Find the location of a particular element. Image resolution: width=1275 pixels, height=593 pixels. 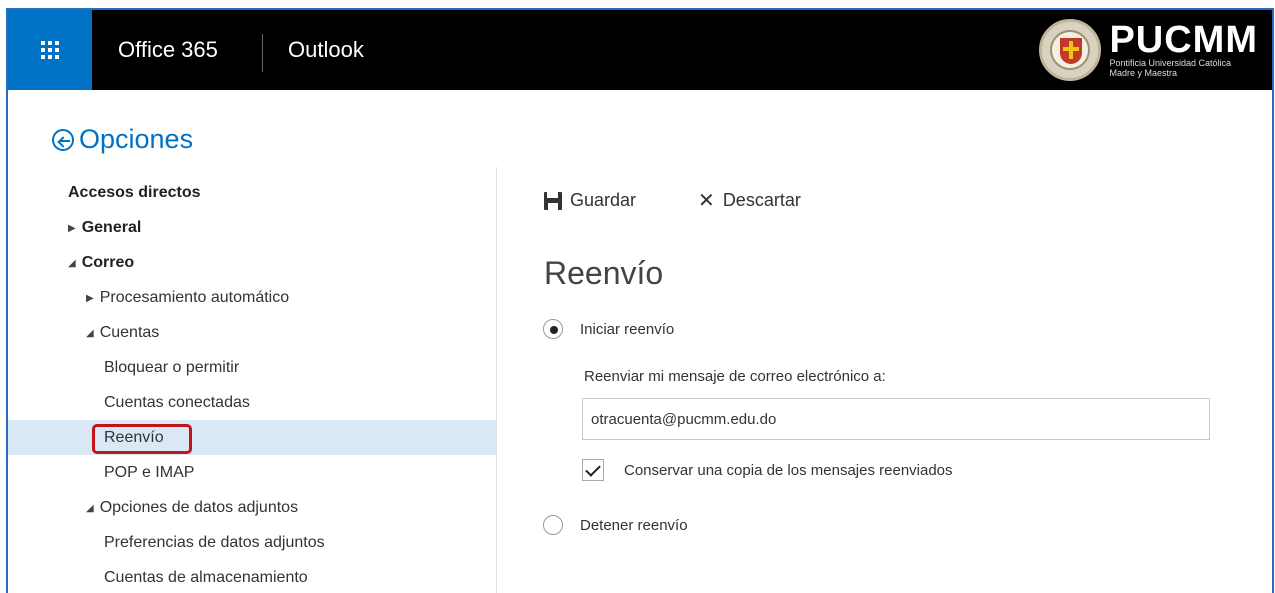

save-button: Guardar is located at coordinates (590, 200).